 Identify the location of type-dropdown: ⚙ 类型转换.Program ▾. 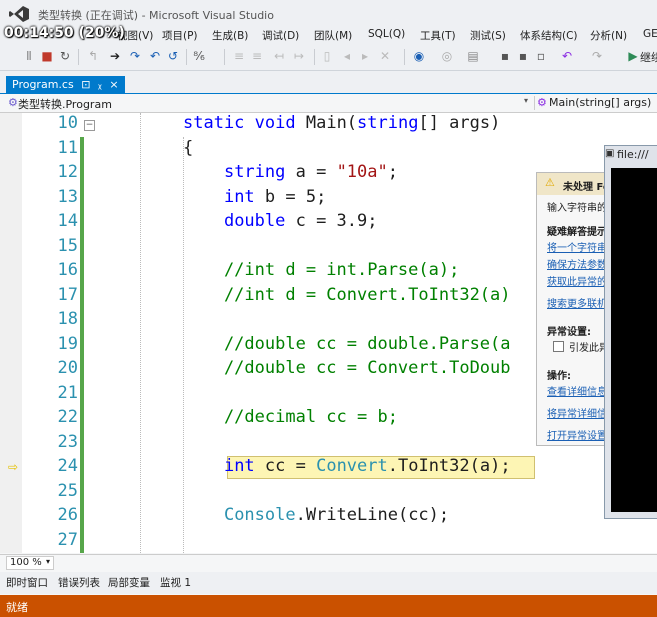
(269, 103).